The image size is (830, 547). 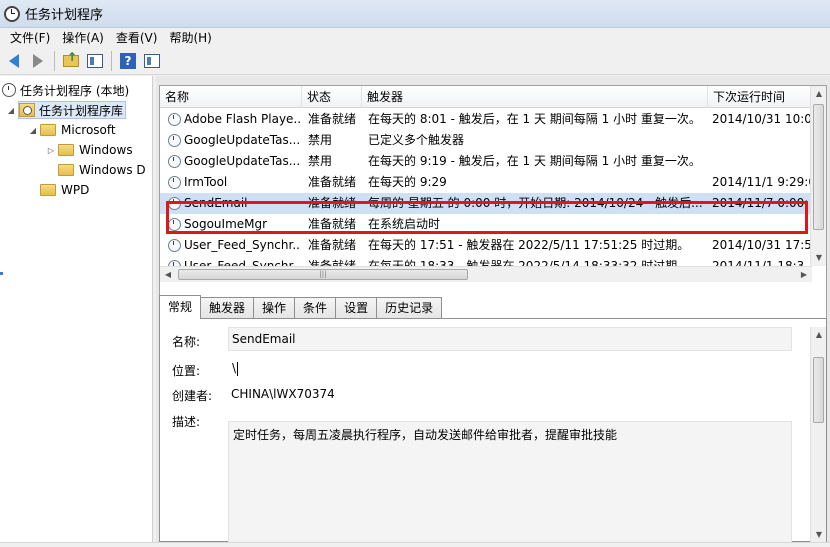 I want to click on up-one-level-button, so click(x=71, y=61).